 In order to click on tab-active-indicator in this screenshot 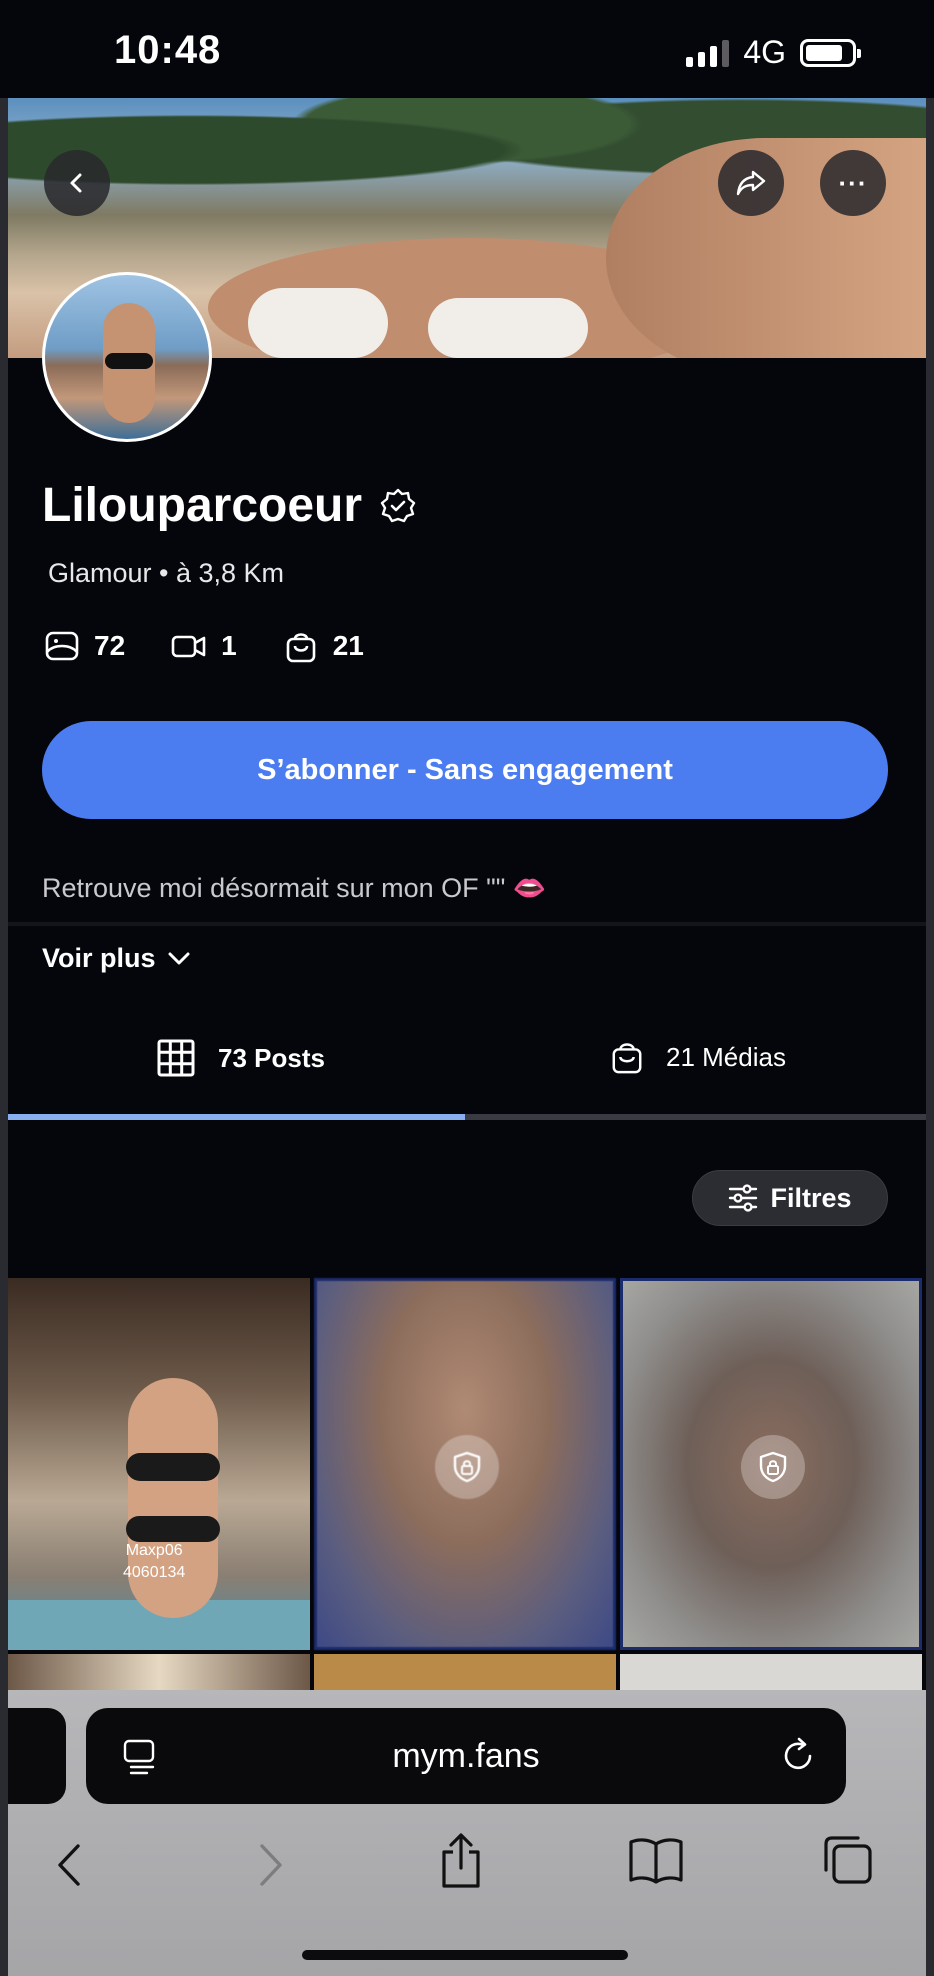, I will do `click(236, 1117)`.